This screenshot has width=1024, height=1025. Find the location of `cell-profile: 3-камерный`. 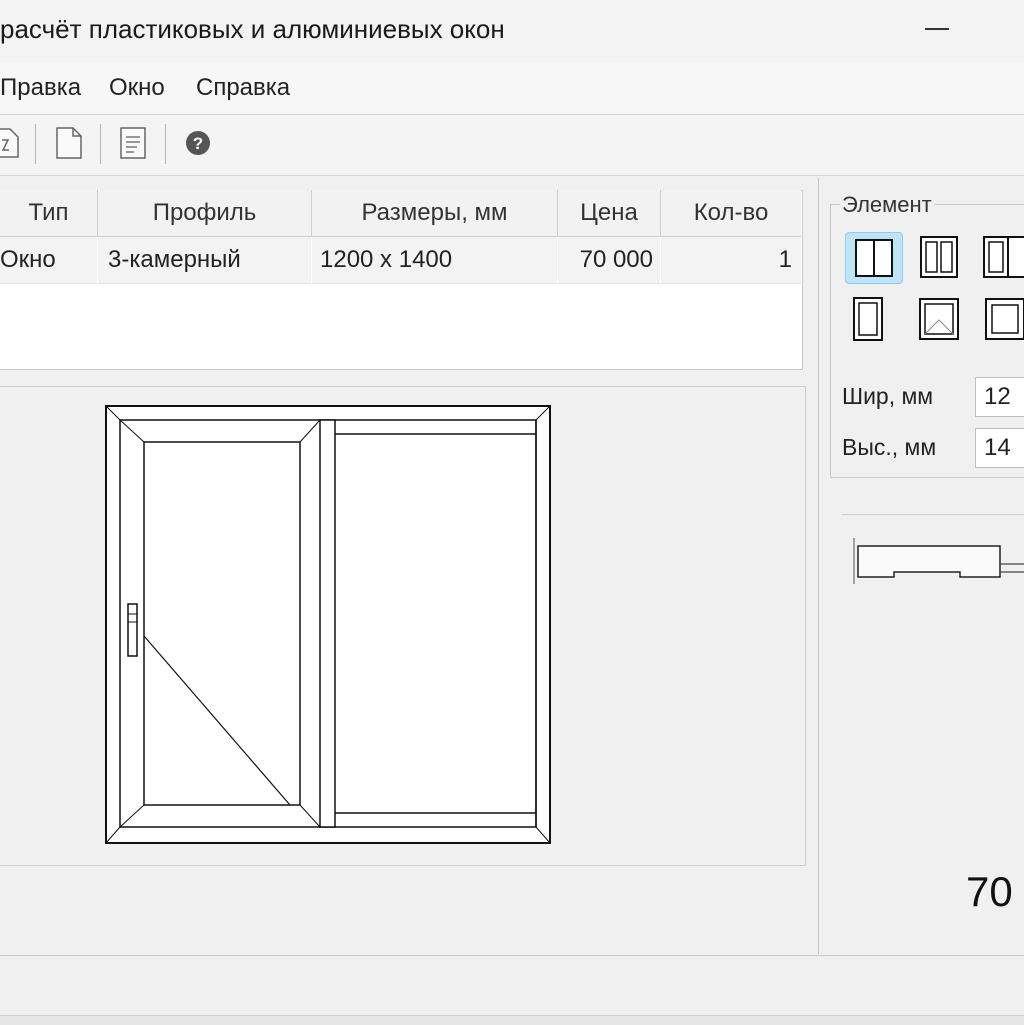

cell-profile: 3-камерный is located at coordinates (204, 260).